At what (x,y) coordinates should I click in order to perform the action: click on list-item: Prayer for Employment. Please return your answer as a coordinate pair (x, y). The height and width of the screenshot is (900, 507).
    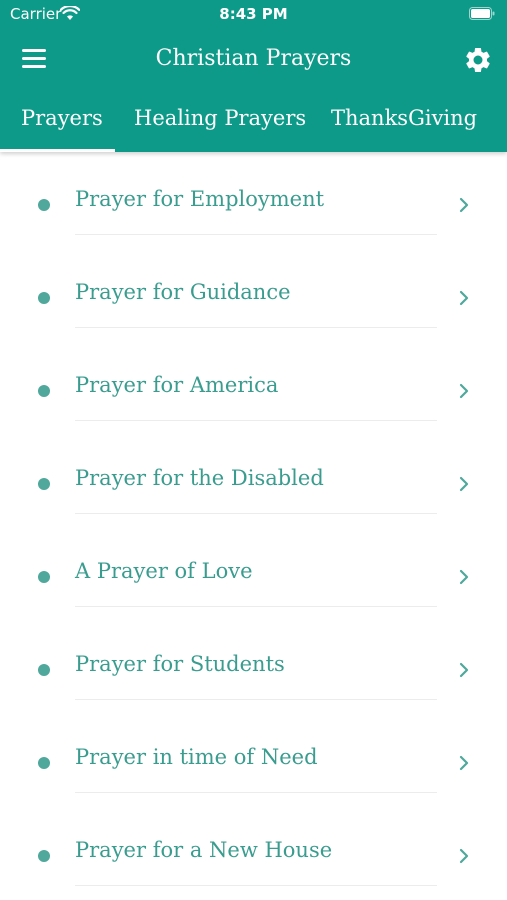
    Looking at the image, I should click on (253, 198).